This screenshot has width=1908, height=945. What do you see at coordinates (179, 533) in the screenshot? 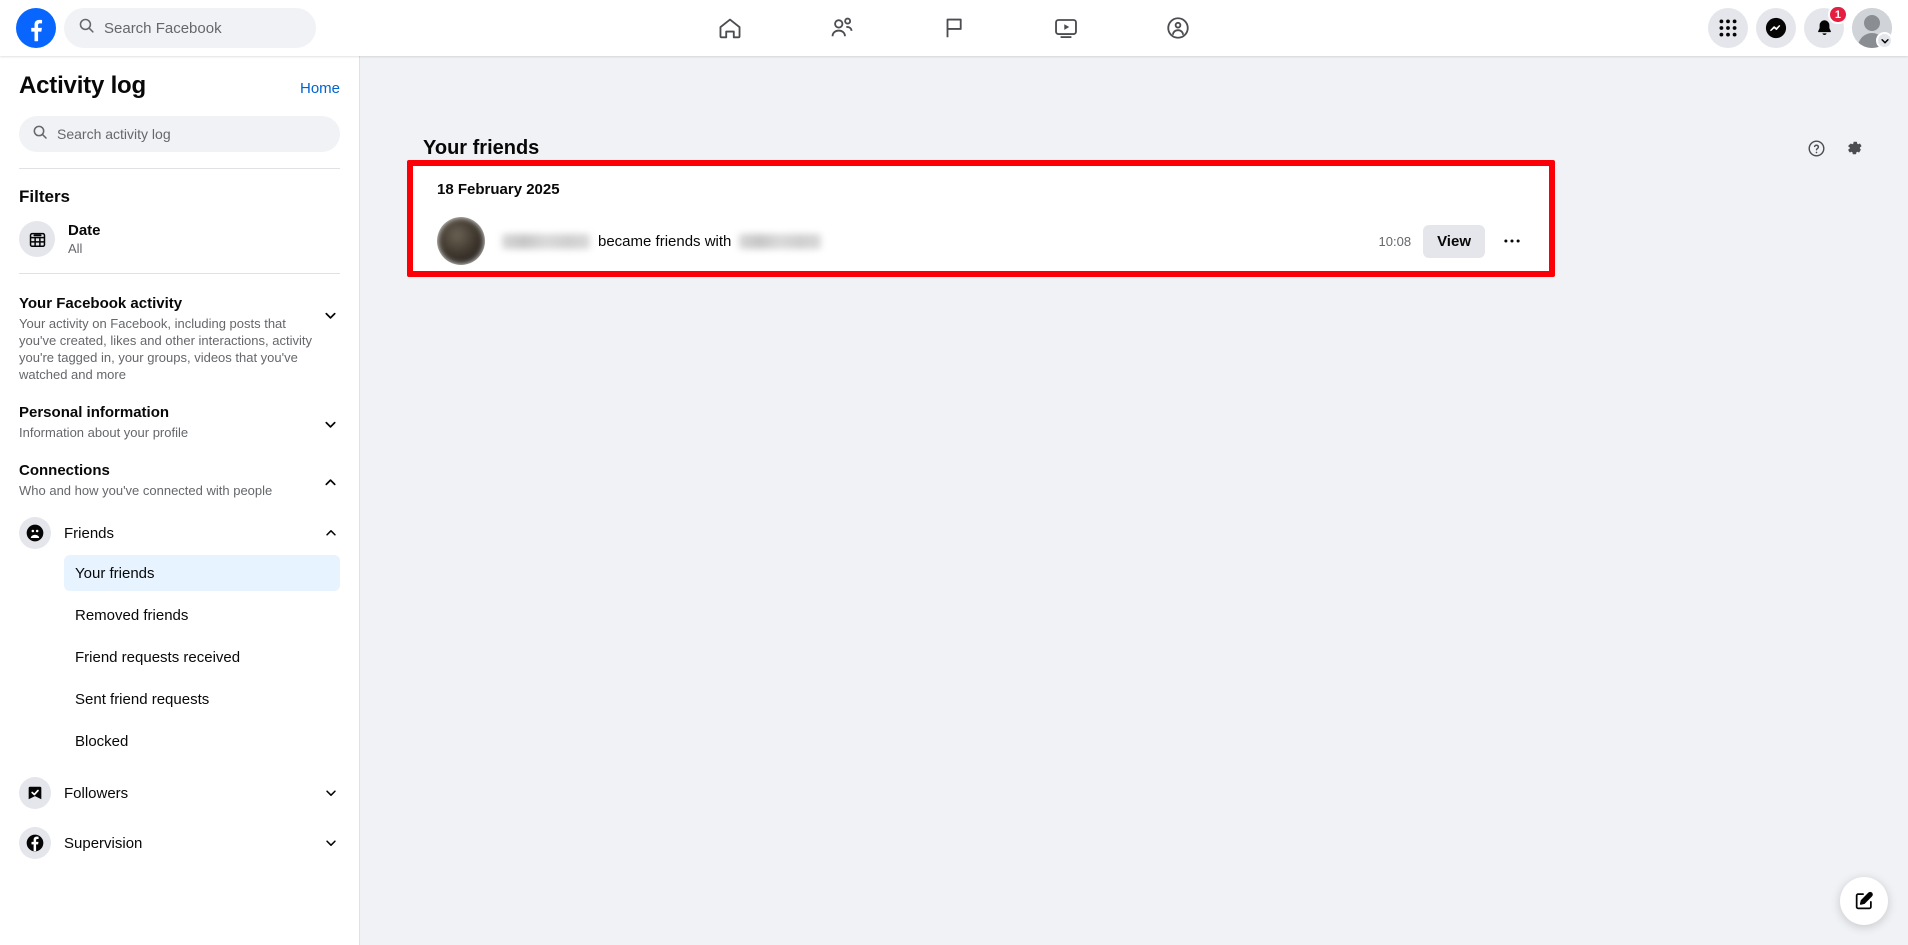
I see `group-friends: Friends` at bounding box center [179, 533].